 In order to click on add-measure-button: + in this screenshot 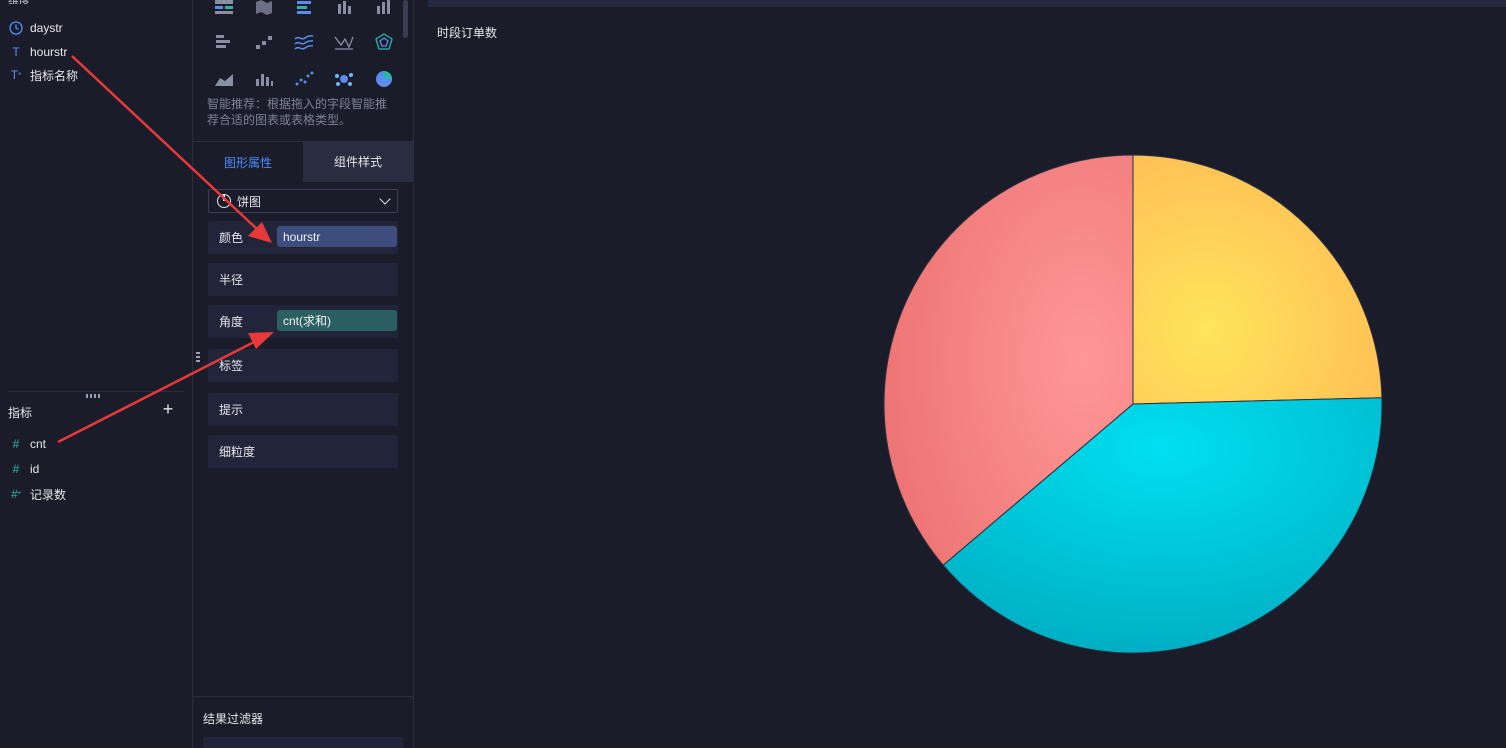, I will do `click(168, 409)`.